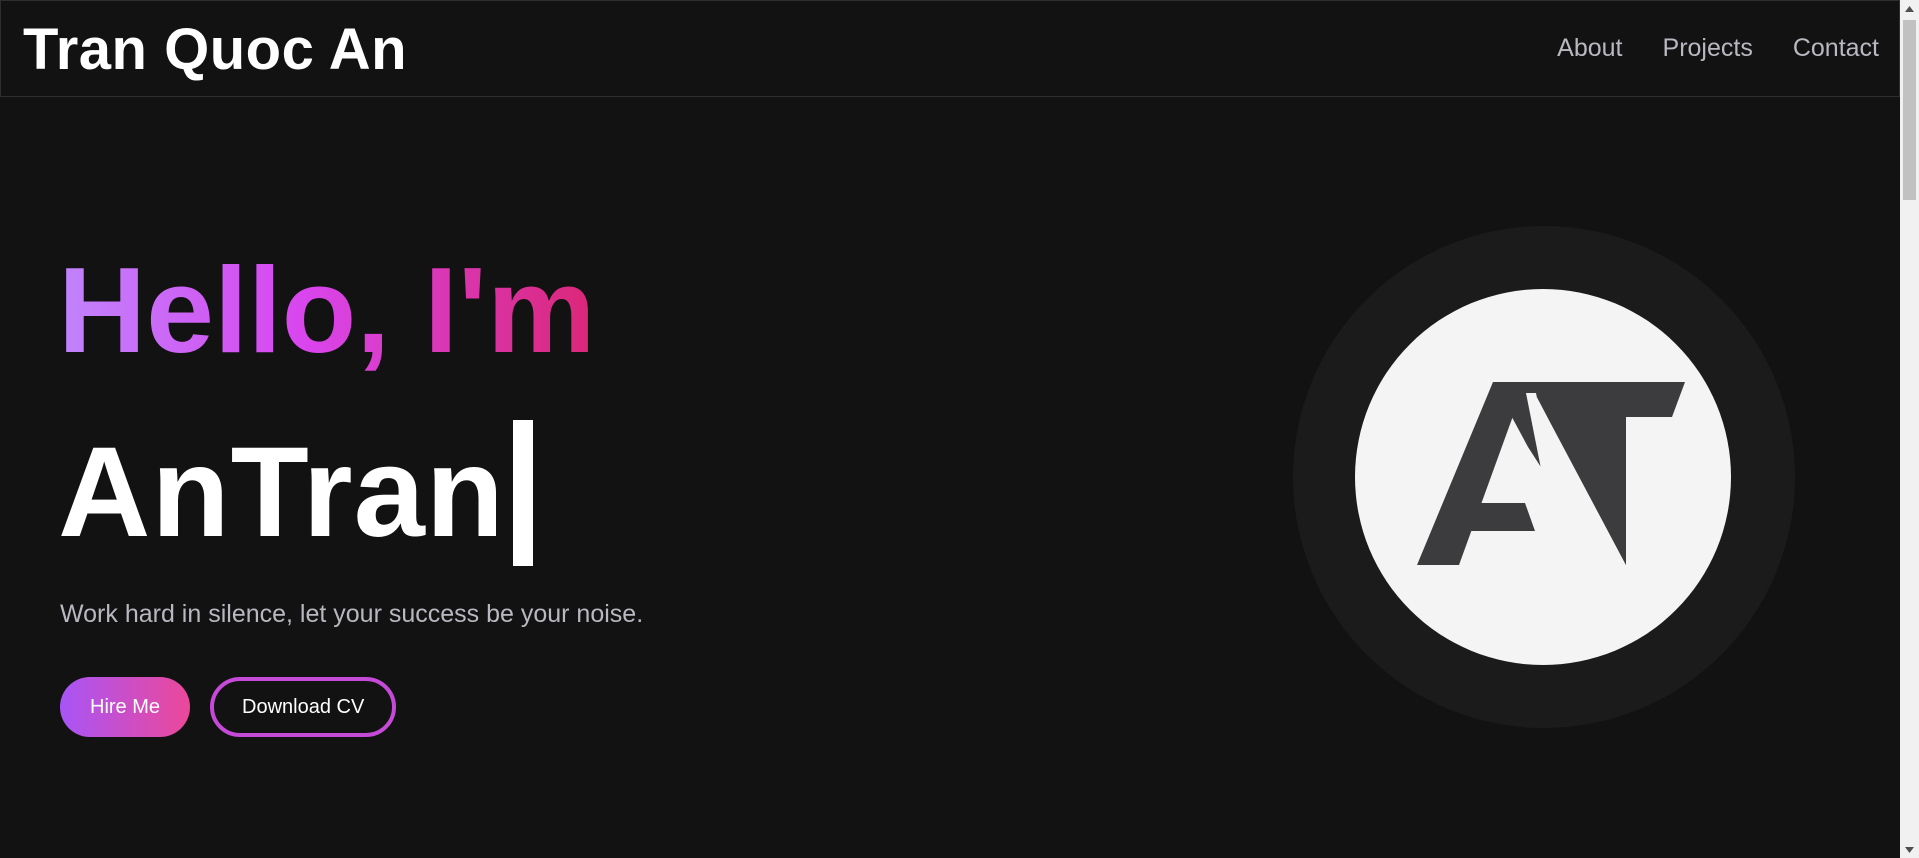 The height and width of the screenshot is (858, 1919). I want to click on main-nav: About Projects Contact, so click(1718, 48).